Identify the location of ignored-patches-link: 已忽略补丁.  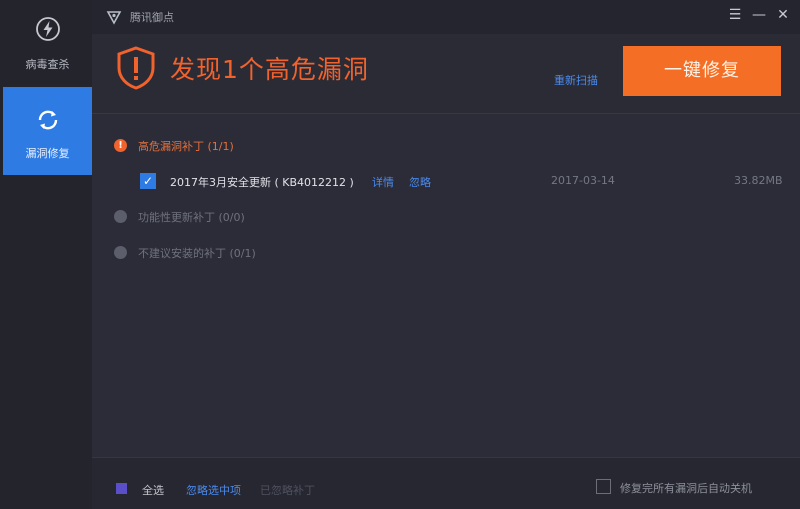
(287, 490).